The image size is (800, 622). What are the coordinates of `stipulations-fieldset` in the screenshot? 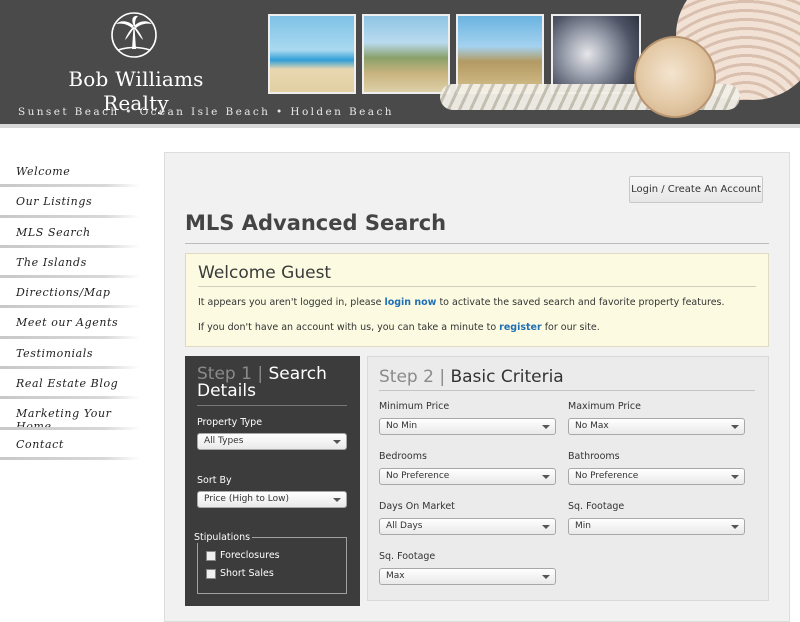 It's located at (272, 565).